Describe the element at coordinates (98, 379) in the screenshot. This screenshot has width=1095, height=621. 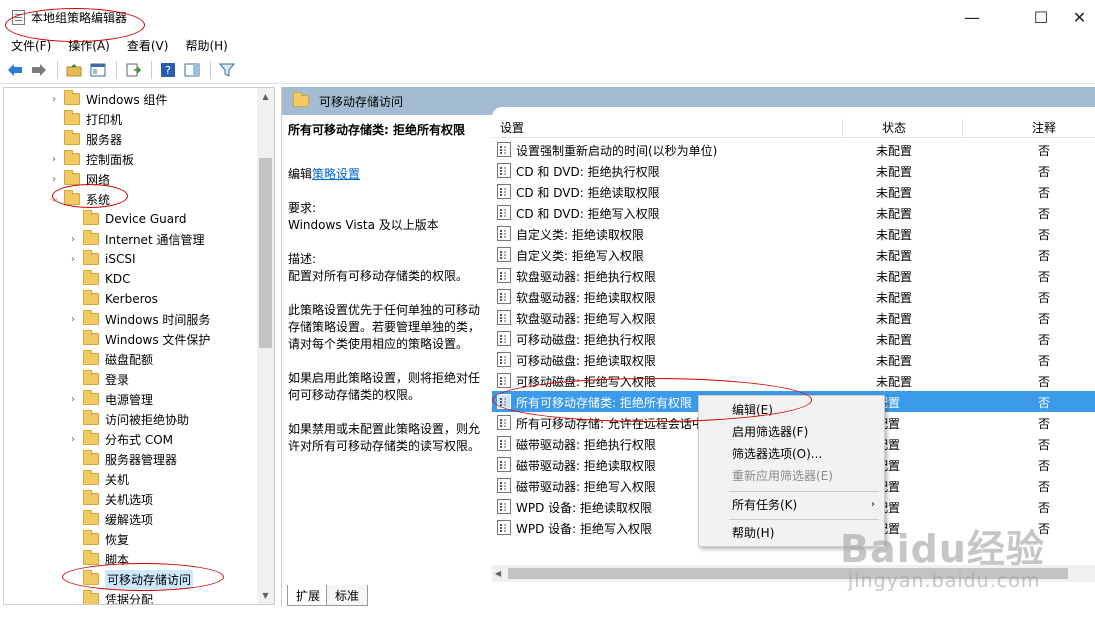
I see `tree-item: 登录` at that location.